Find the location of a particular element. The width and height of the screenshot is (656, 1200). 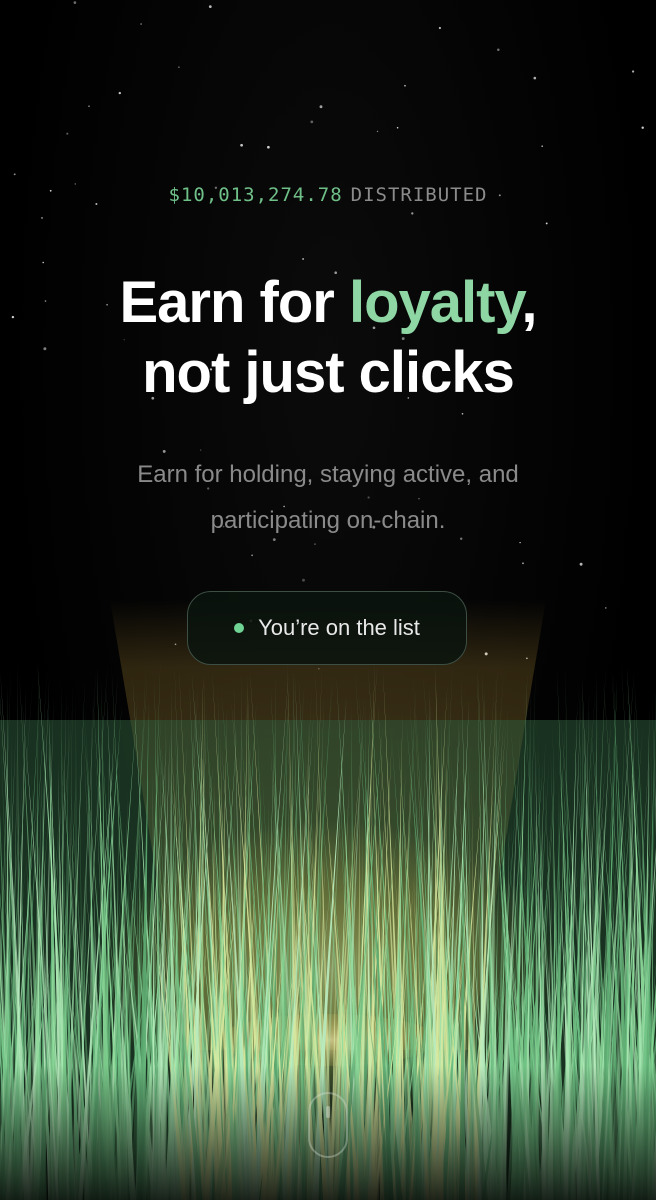

waitlist-status-button: You’re on the list is located at coordinates (327, 628).